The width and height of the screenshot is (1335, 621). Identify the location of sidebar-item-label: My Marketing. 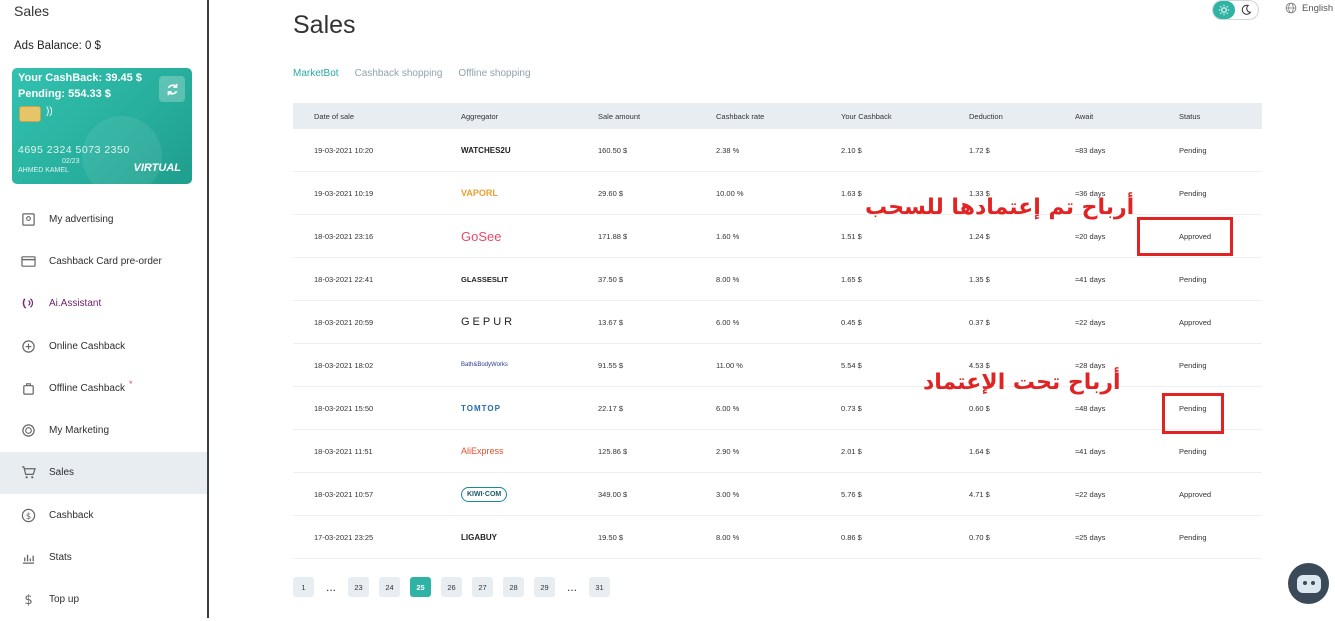
(79, 431).